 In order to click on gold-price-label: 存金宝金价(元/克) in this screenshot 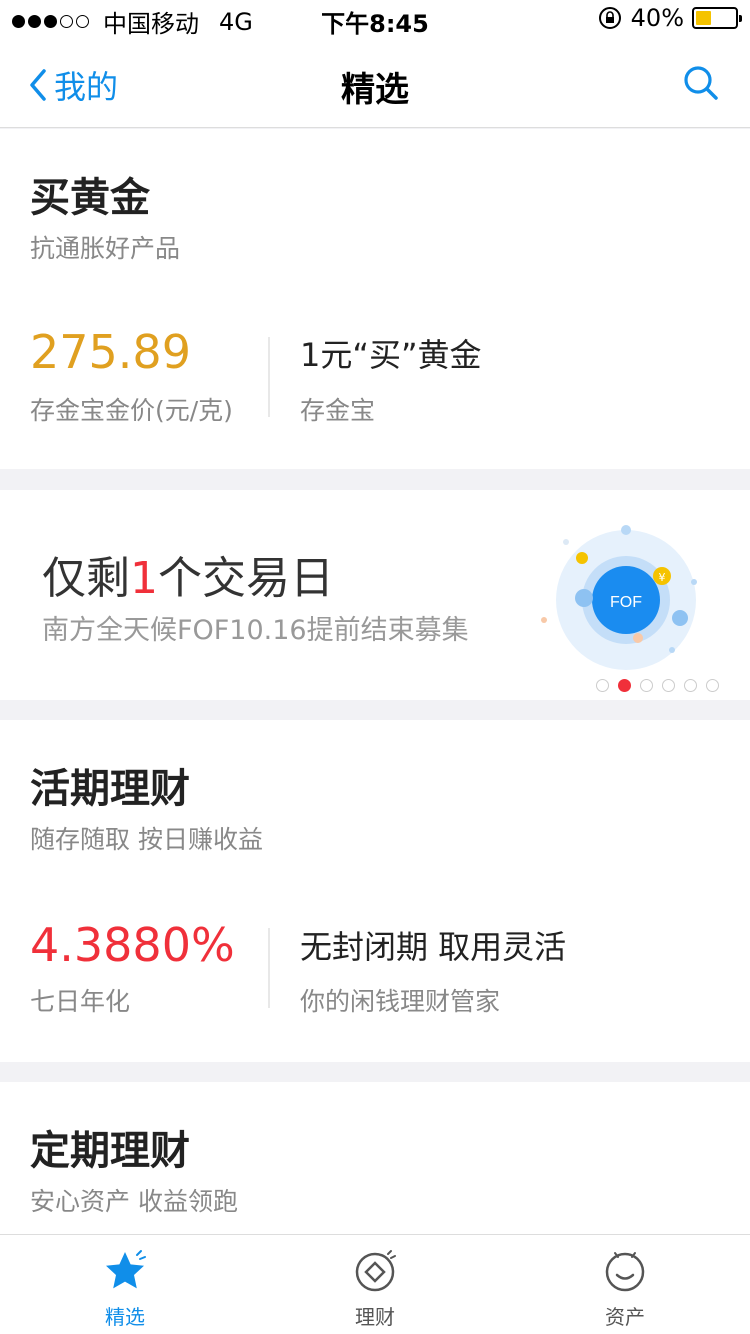, I will do `click(131, 410)`.